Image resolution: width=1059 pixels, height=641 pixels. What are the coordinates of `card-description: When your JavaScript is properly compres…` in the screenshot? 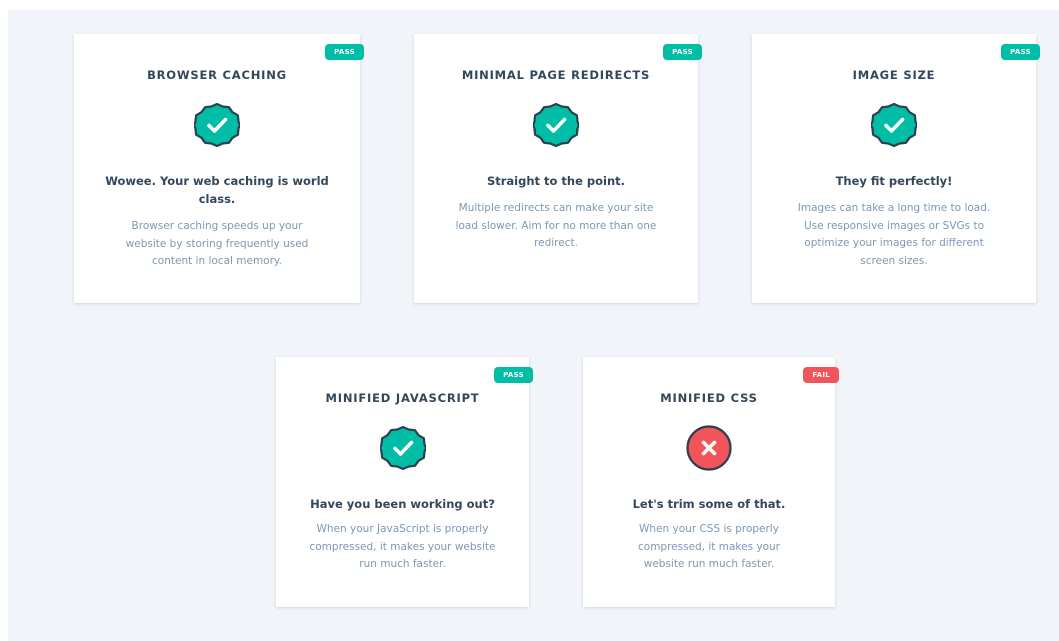 It's located at (402, 546).